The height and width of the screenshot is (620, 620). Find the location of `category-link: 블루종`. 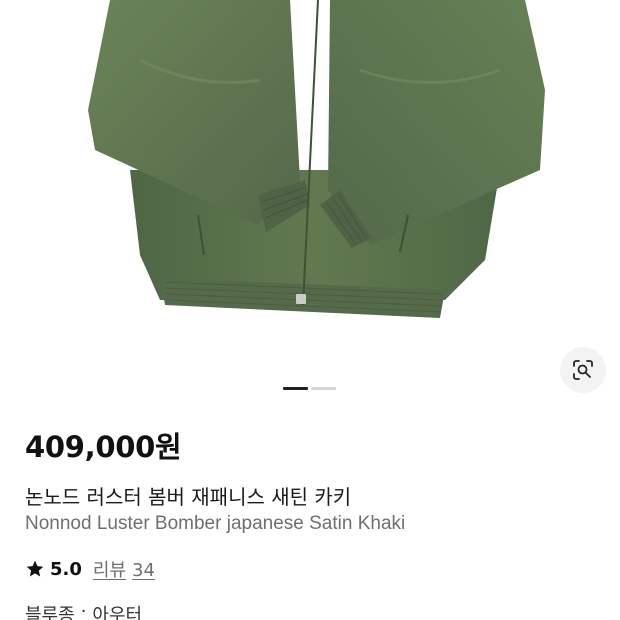

category-link: 블루종 is located at coordinates (50, 610).